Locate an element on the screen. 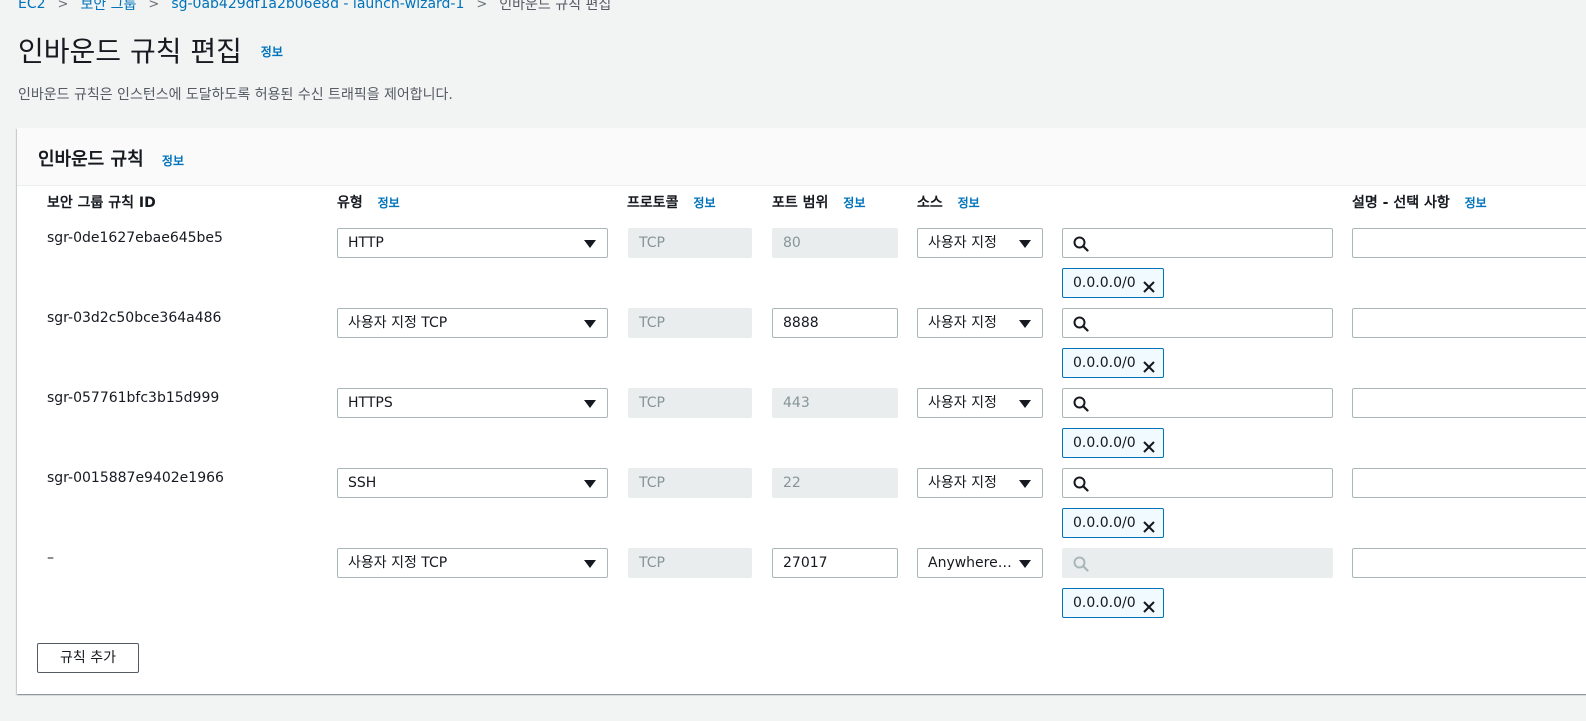  column-description-label: 설명 - 선택 사항 is located at coordinates (1401, 203).